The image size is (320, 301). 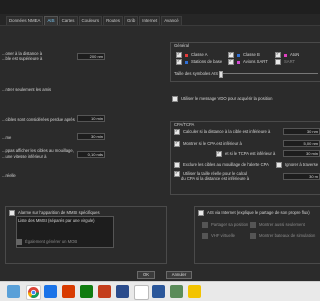 I want to click on real-size-label-b: du CPA si la distance est inférieure à, so click(x=215, y=178).